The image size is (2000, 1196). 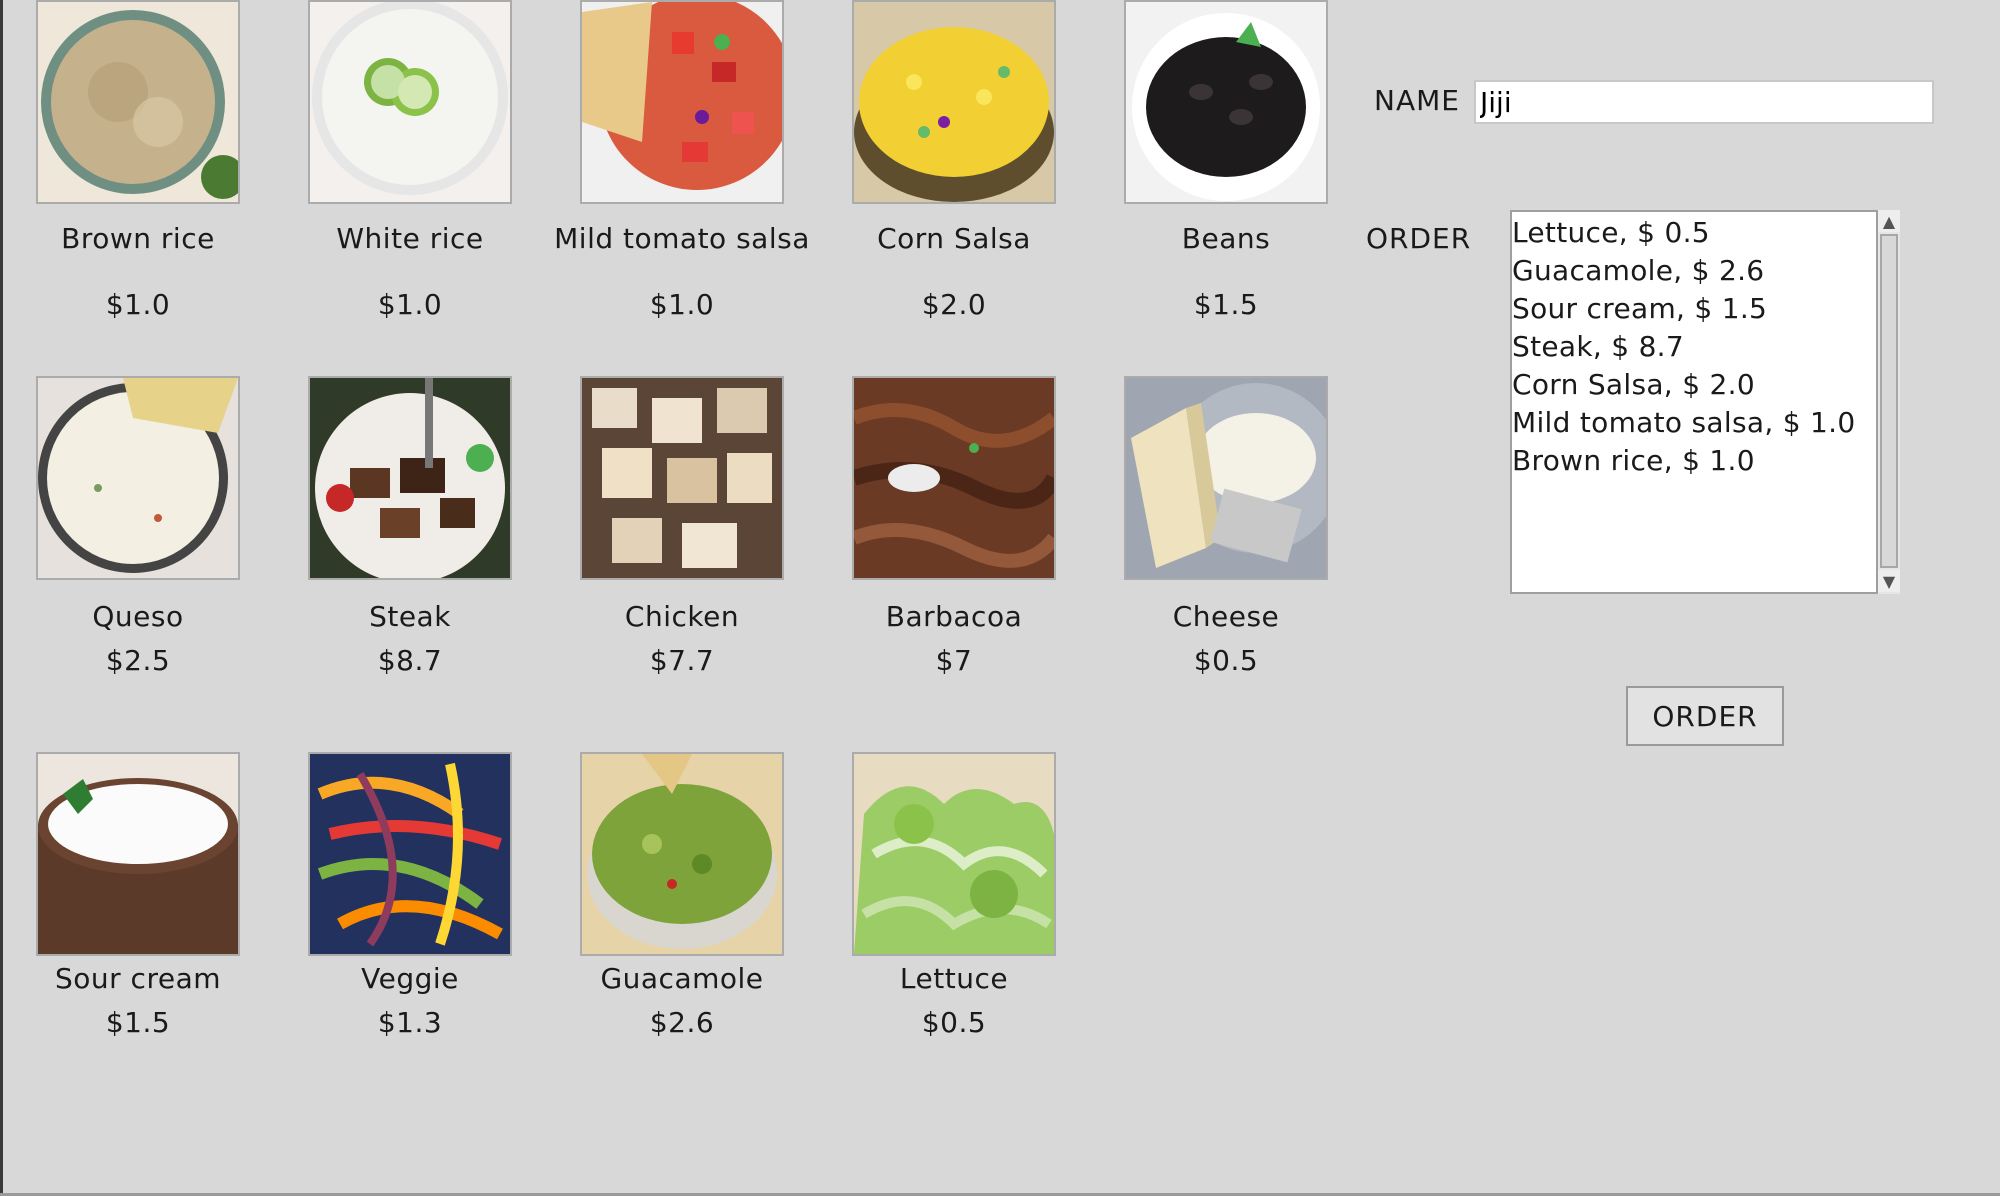 What do you see at coordinates (682, 978) in the screenshot?
I see `food-name: Guacamole` at bounding box center [682, 978].